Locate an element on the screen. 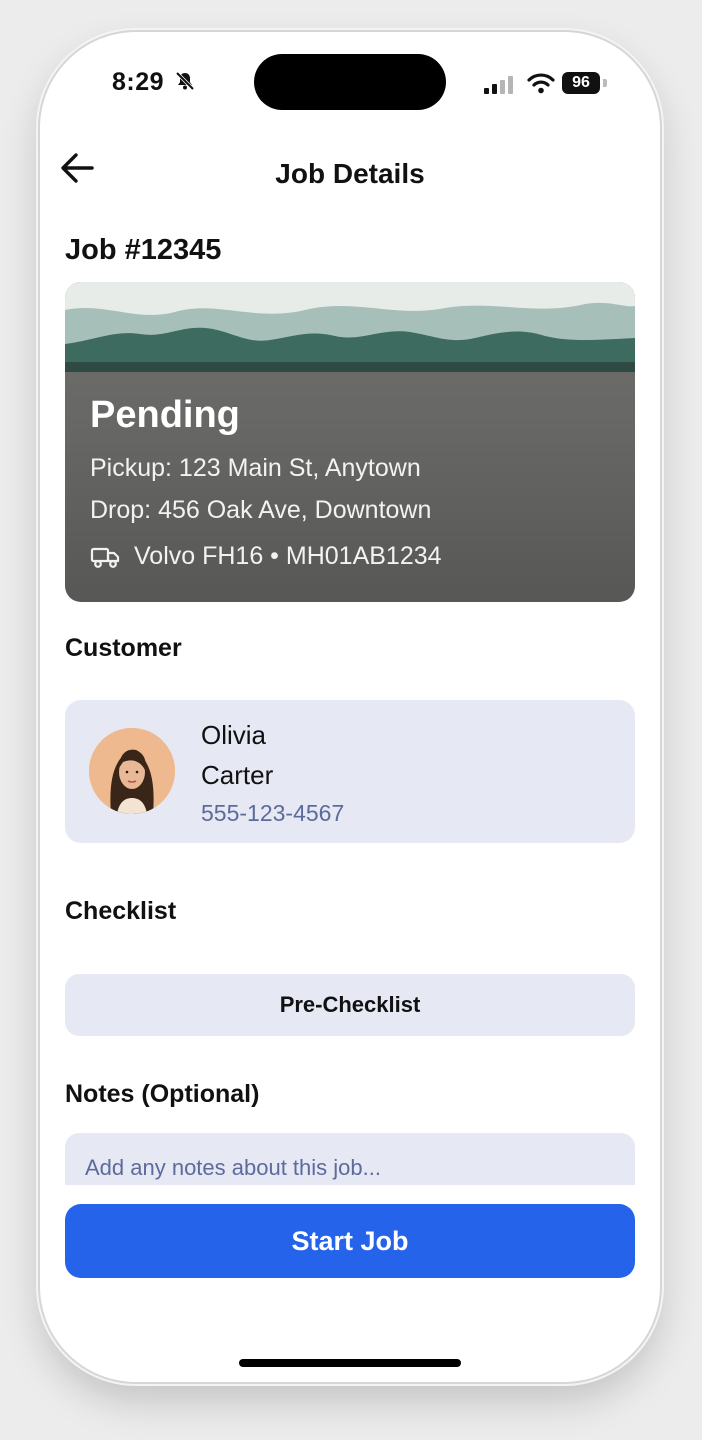  customer-first-name: Olivia is located at coordinates (234, 735).